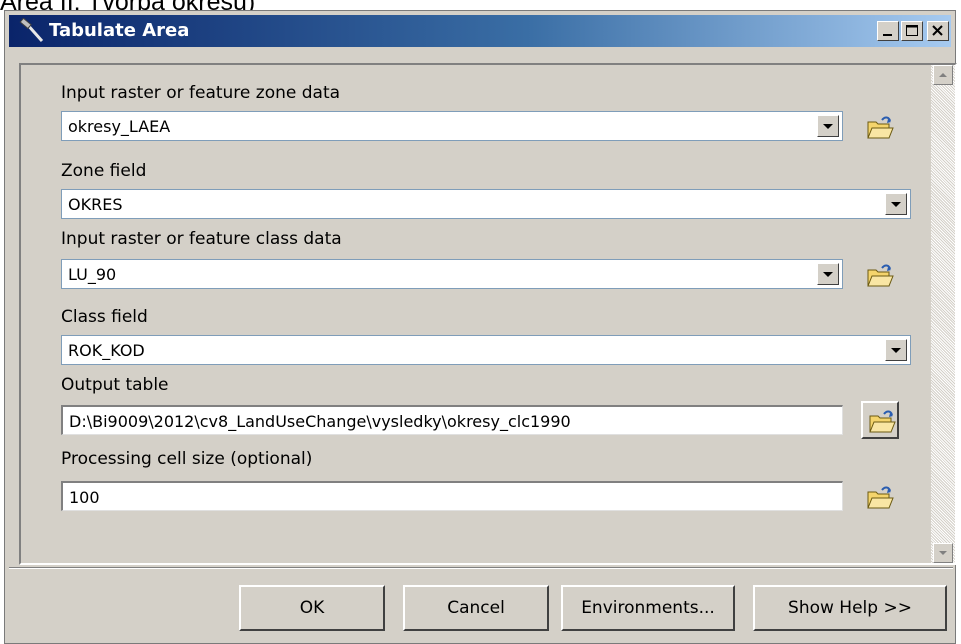 The image size is (961, 644). What do you see at coordinates (104, 317) in the screenshot?
I see `class-field-label: Class field` at bounding box center [104, 317].